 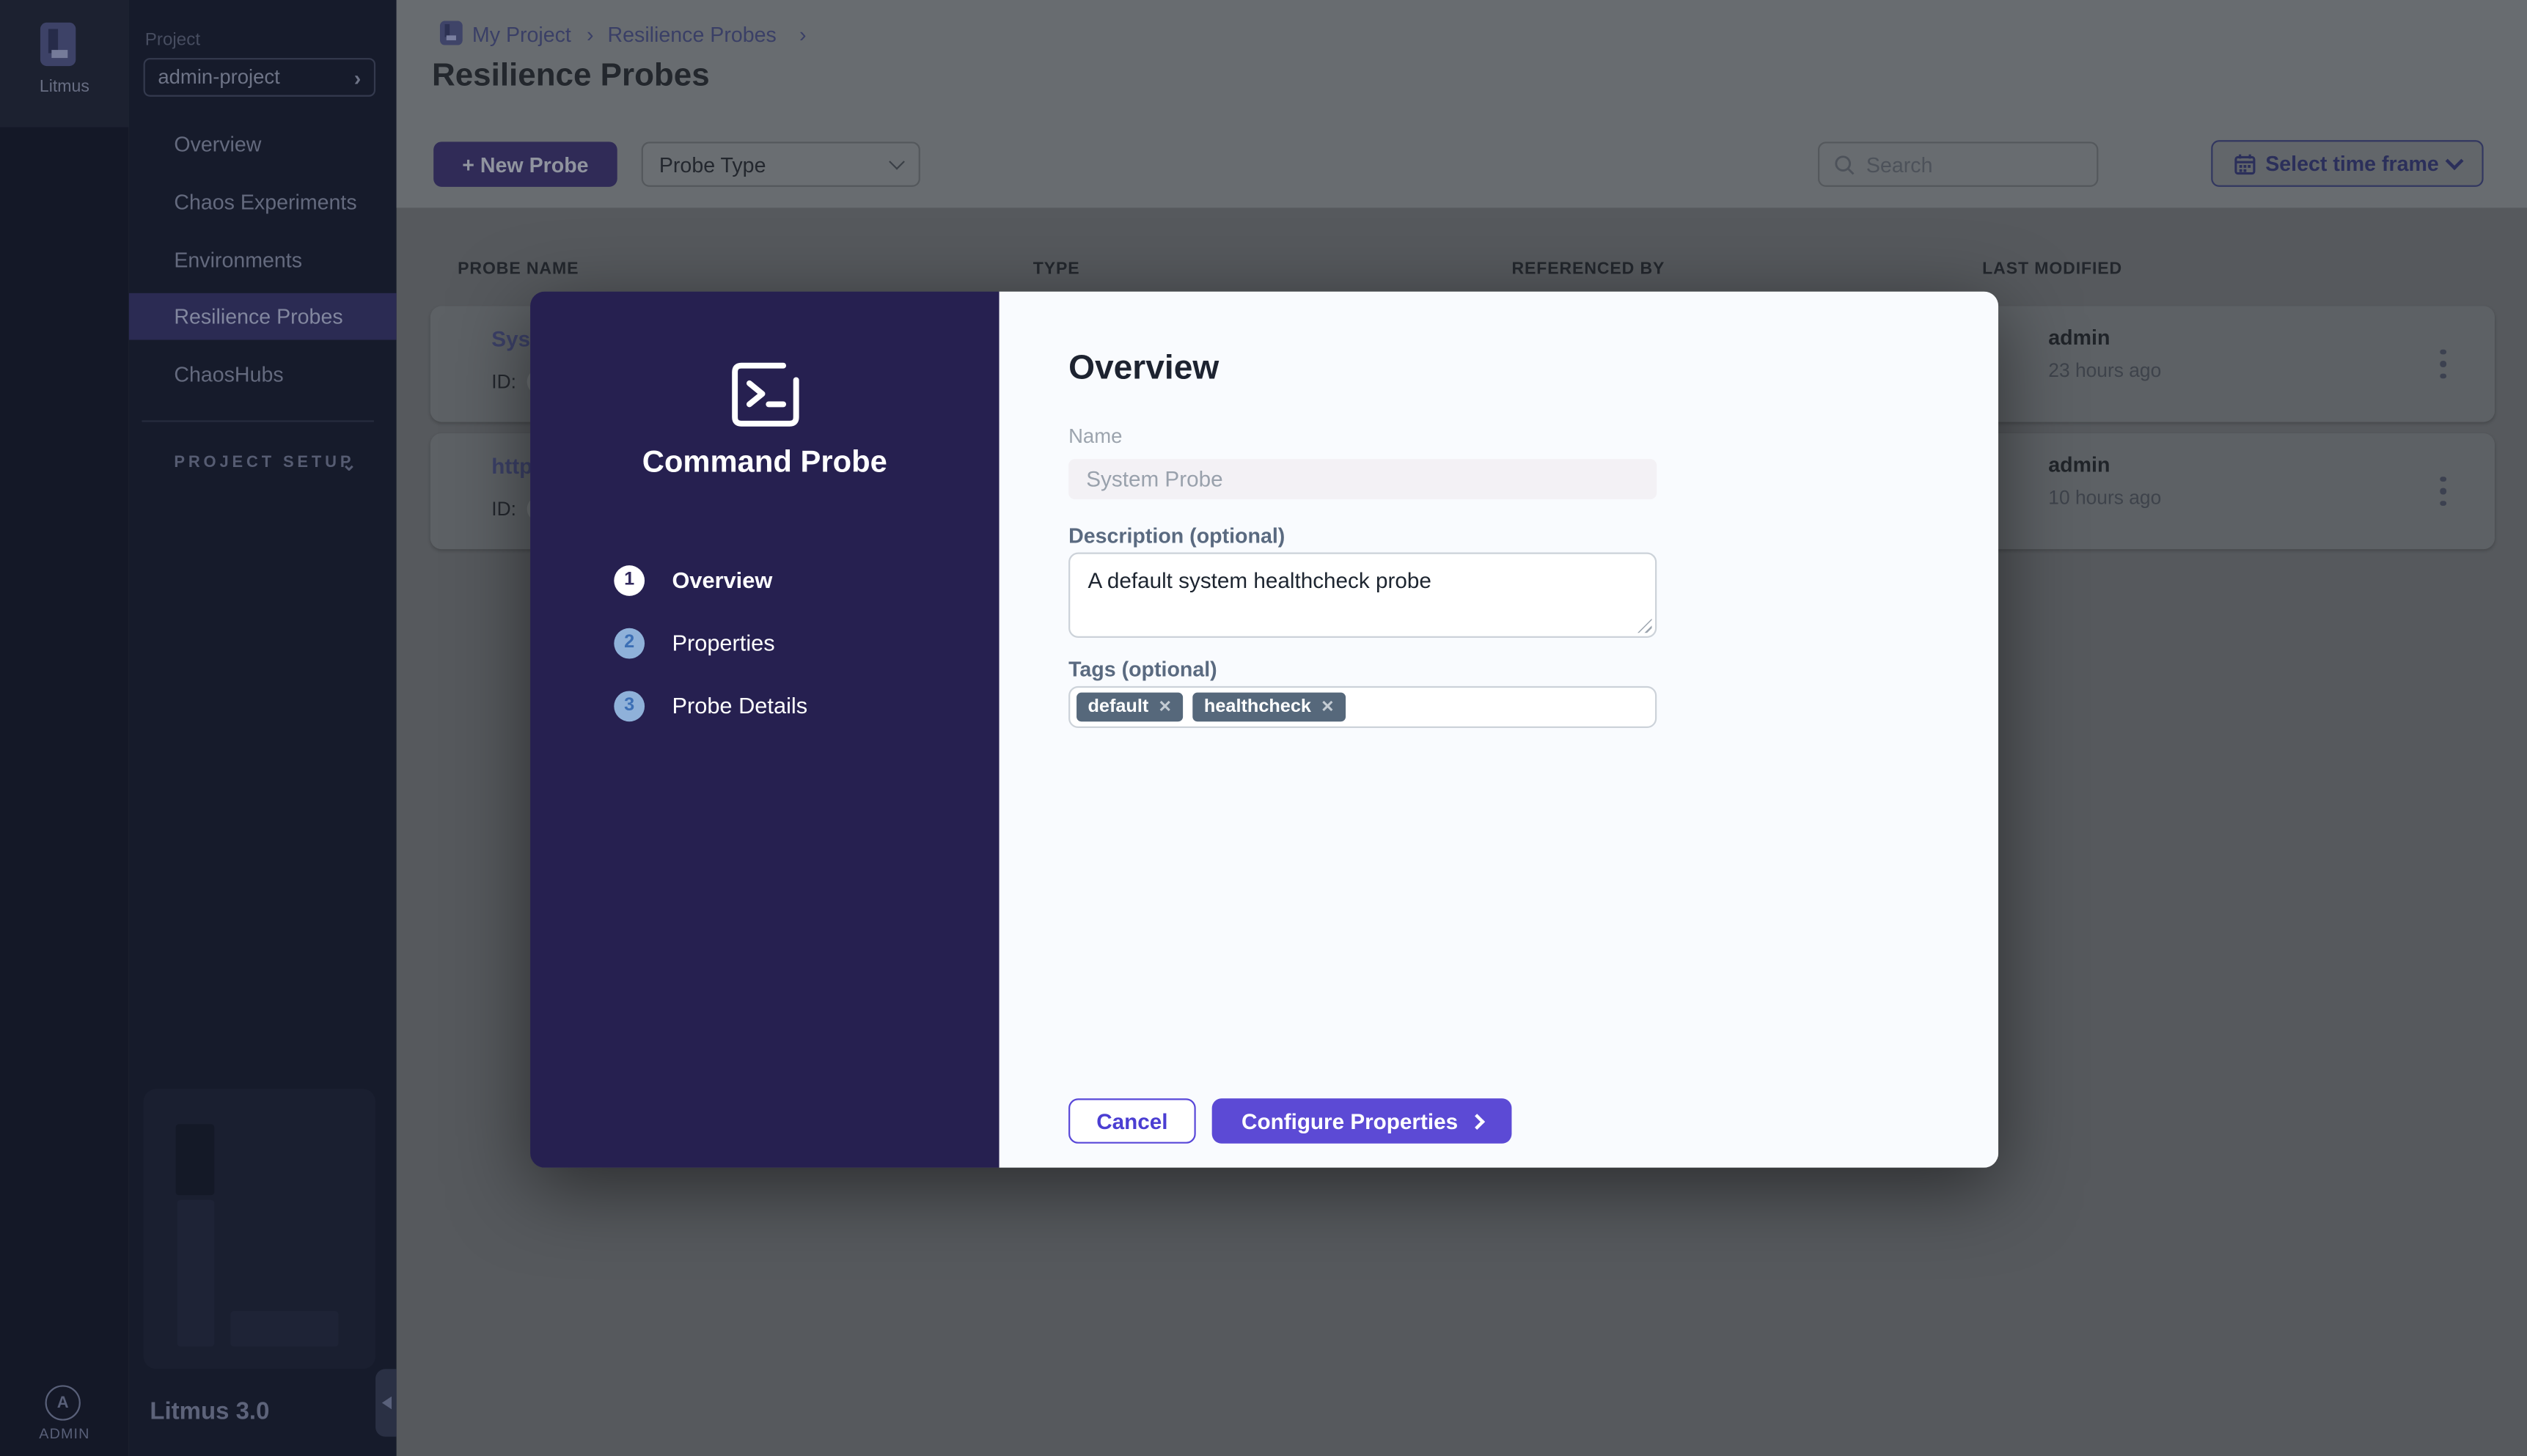 I want to click on page-title: Resilience Probes, so click(x=570, y=76).